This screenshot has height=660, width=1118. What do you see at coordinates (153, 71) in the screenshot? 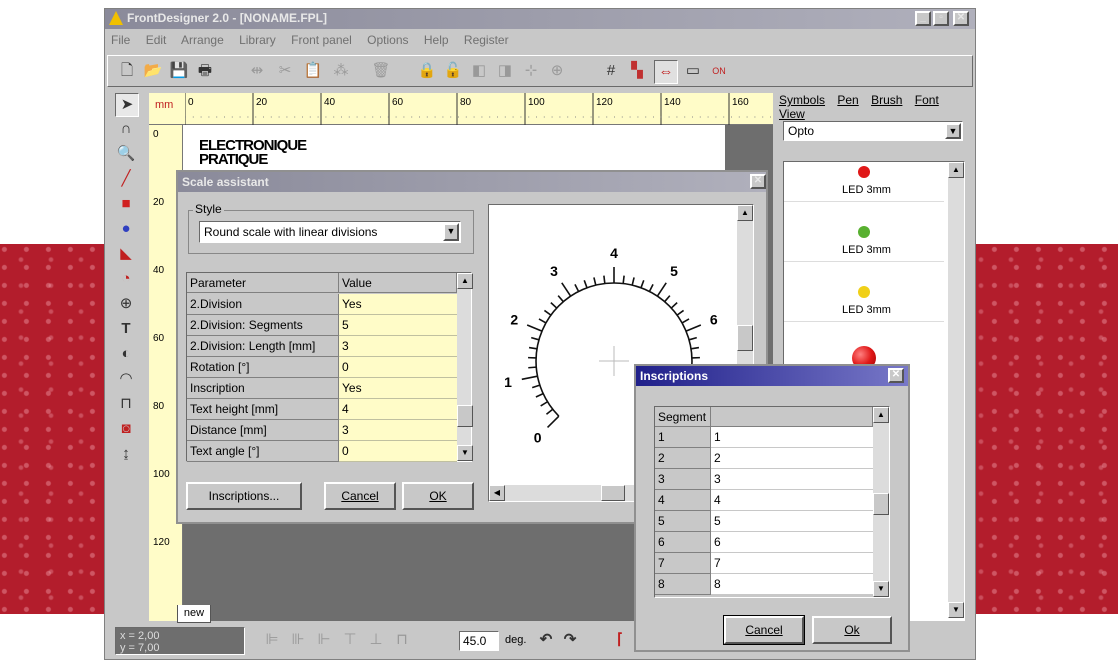
I see `open-folder-icon: 📂` at bounding box center [153, 71].